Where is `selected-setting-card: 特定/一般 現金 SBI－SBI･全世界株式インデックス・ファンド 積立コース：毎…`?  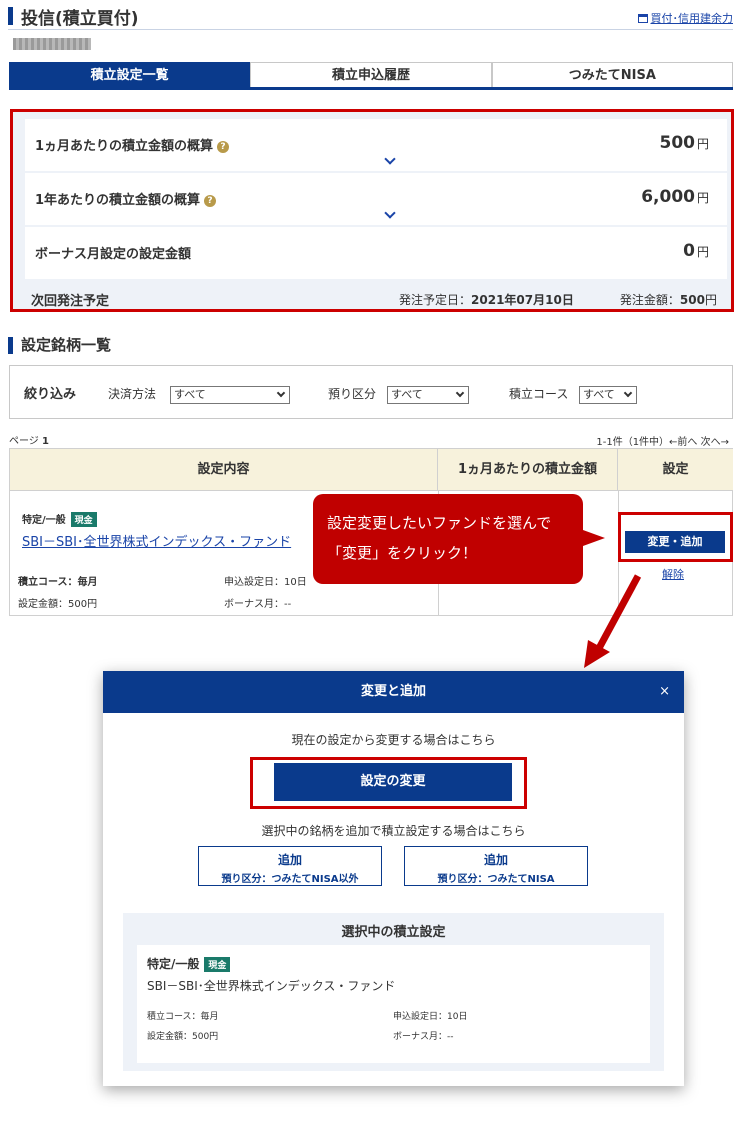
selected-setting-card: 特定/一般 現金 SBI－SBI･全世界株式インデックス・ファンド 積立コース：毎… is located at coordinates (393, 1004).